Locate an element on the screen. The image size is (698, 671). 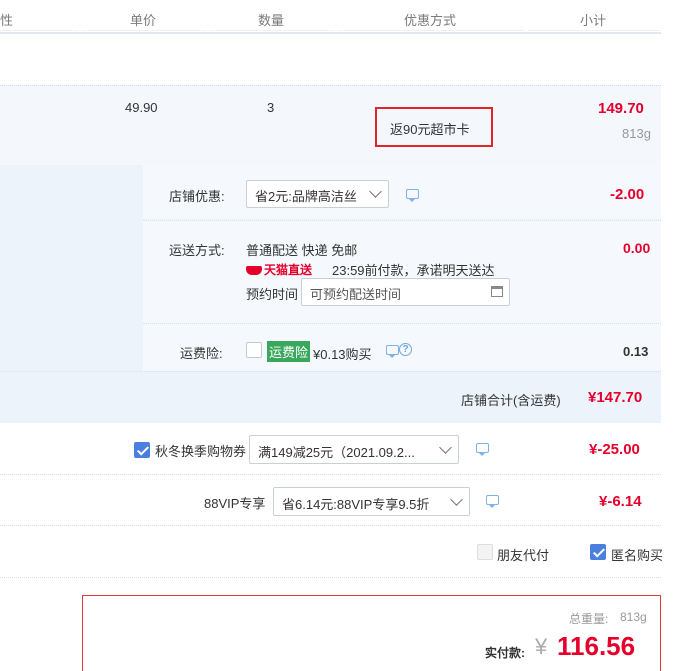
shipping-label: 运送方式: is located at coordinates (197, 250).